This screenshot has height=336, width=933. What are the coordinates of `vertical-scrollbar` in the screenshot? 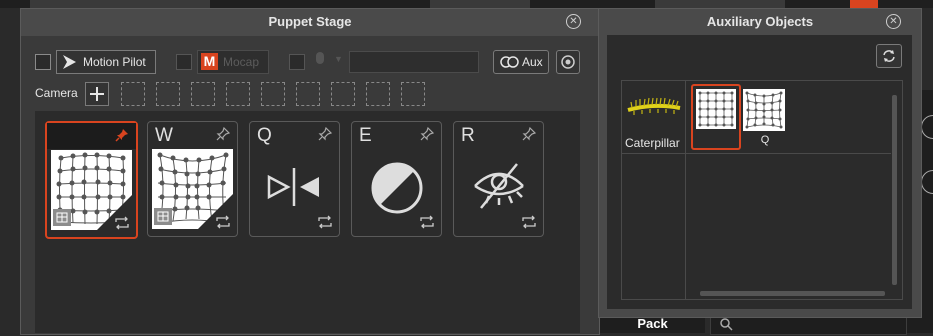 It's located at (894, 190).